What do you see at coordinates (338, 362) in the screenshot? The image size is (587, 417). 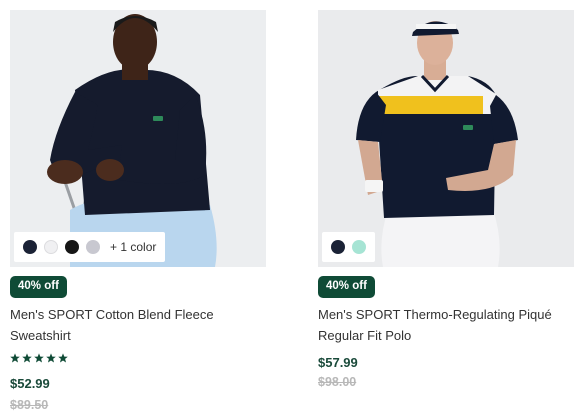 I see `sale-price: $57.99` at bounding box center [338, 362].